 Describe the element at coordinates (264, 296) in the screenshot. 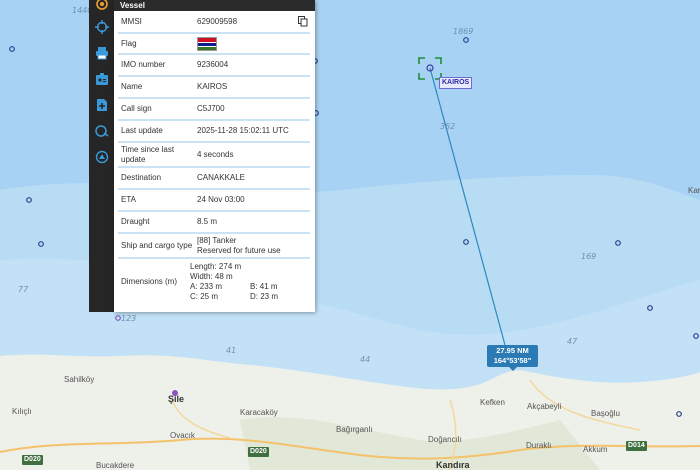

I see `dim-d: D: 23 m` at that location.